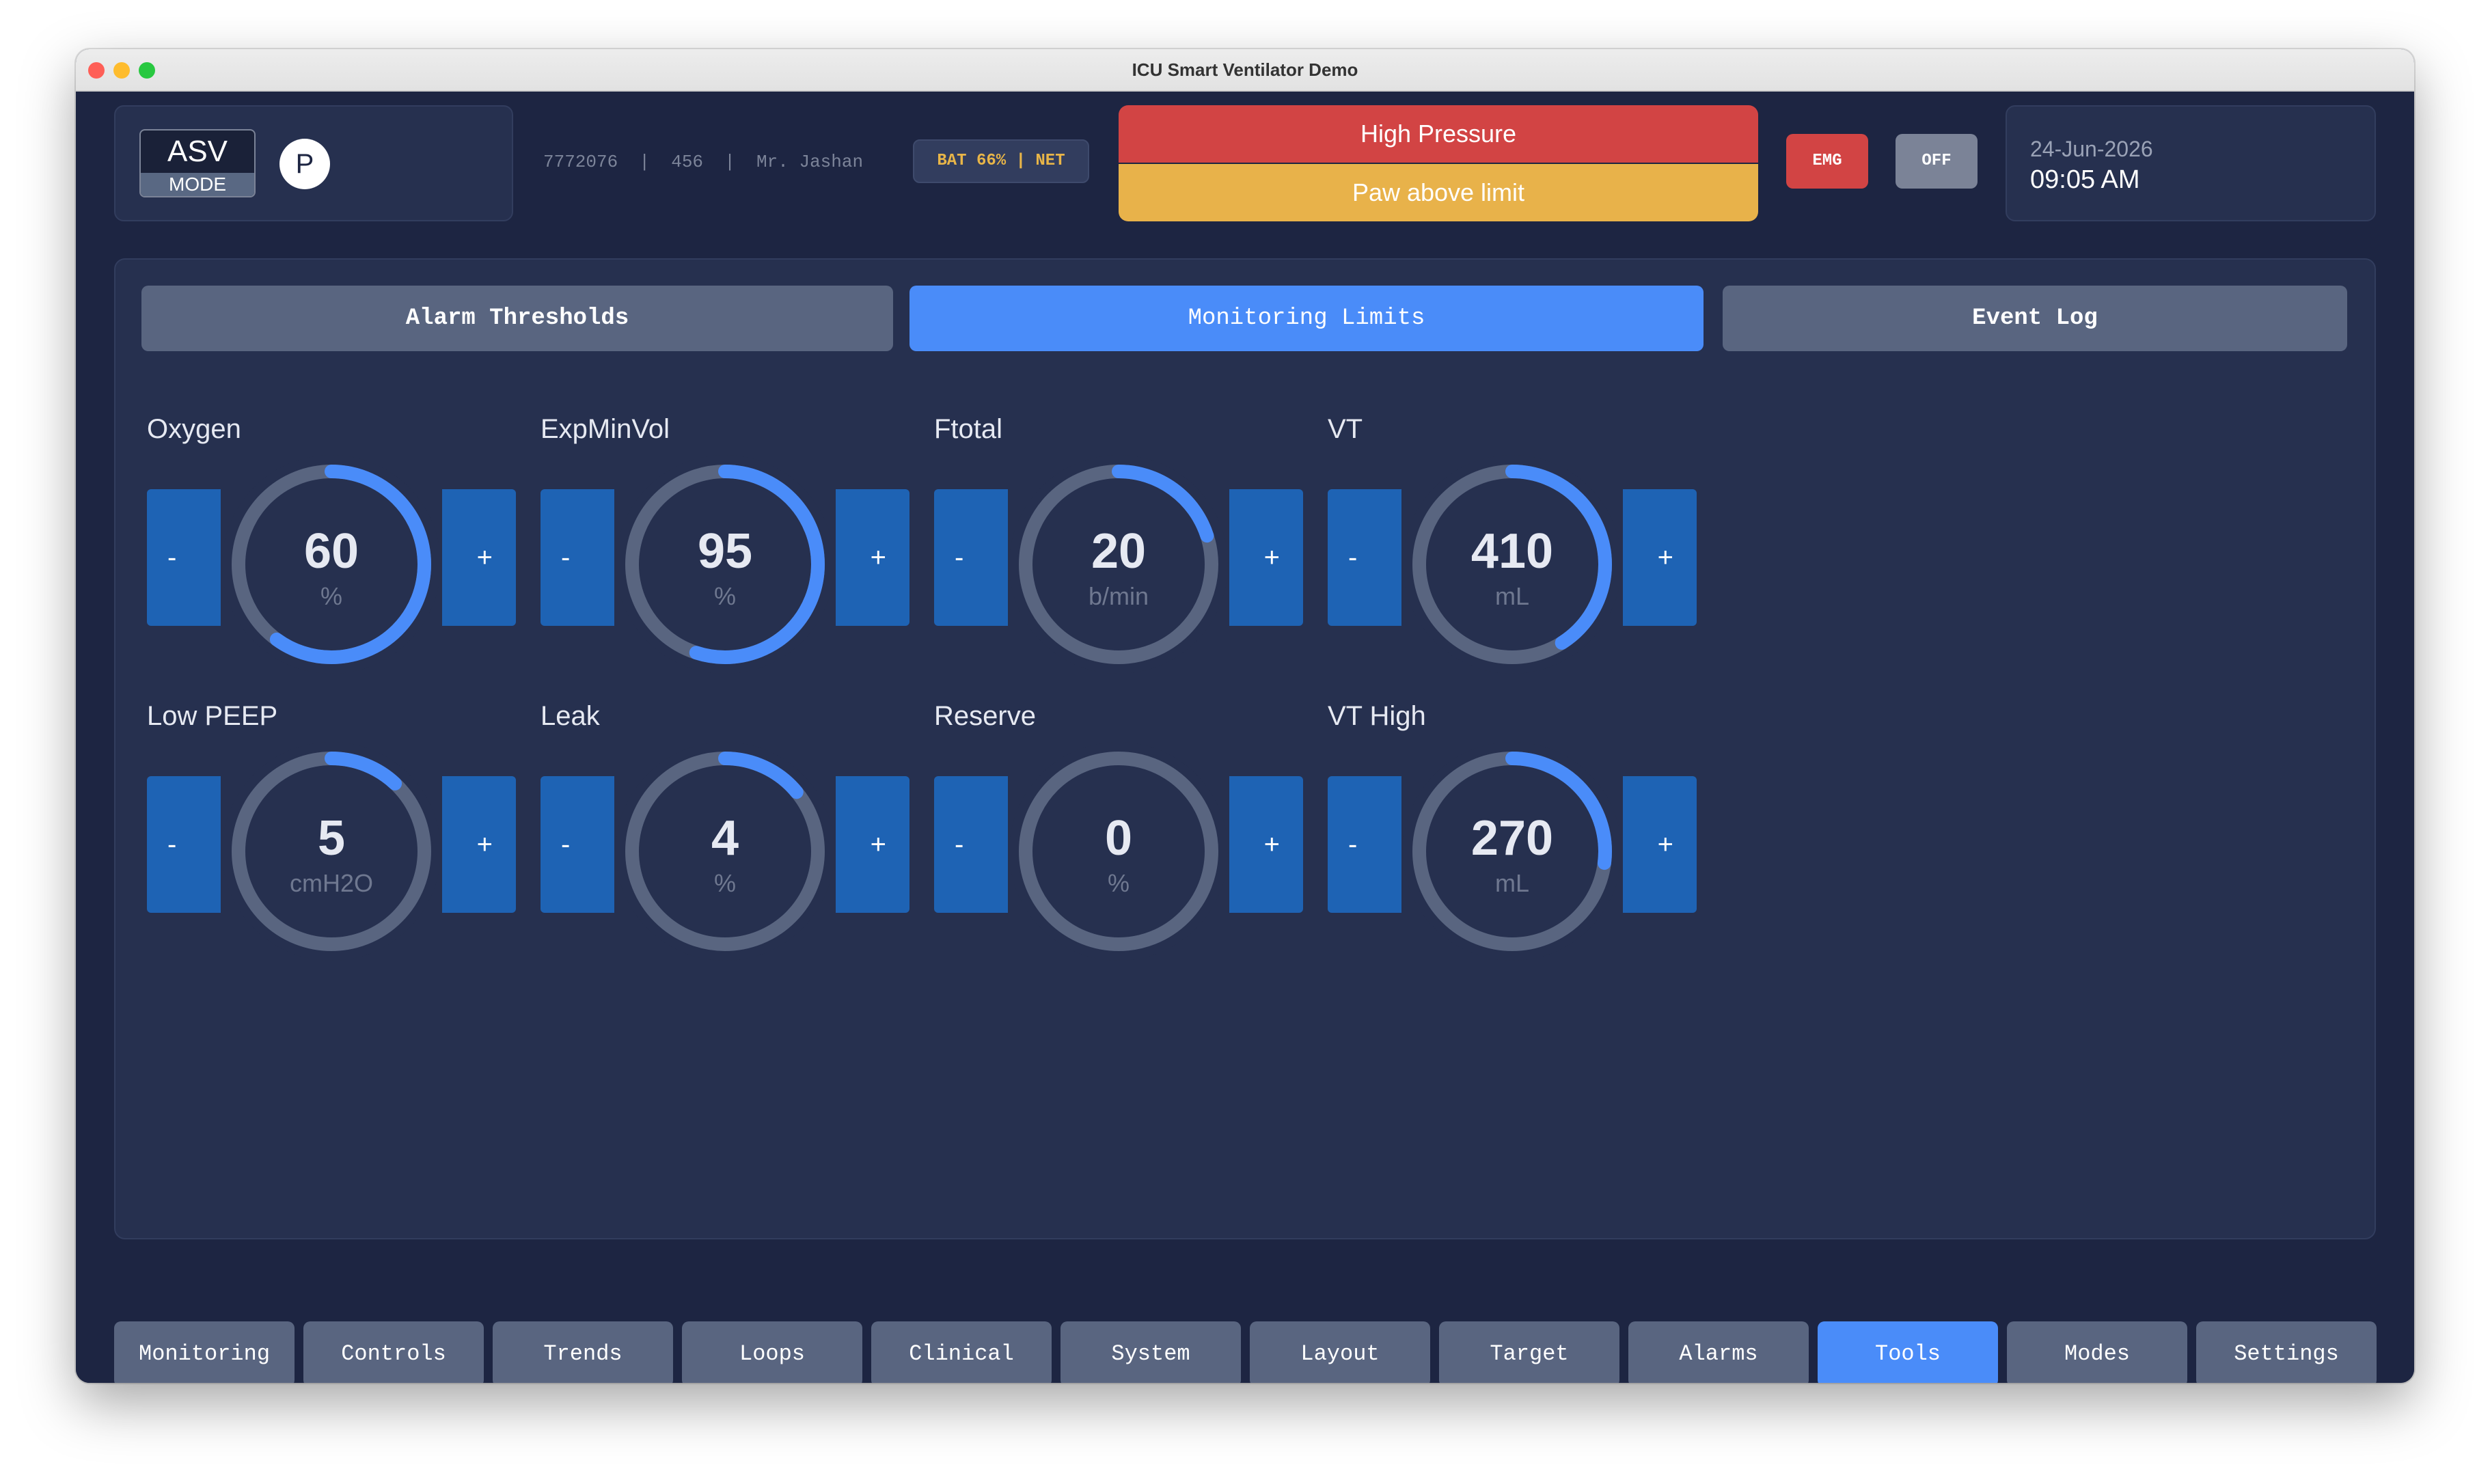 This screenshot has width=2490, height=1484. I want to click on gauge-label: Leak, so click(570, 716).